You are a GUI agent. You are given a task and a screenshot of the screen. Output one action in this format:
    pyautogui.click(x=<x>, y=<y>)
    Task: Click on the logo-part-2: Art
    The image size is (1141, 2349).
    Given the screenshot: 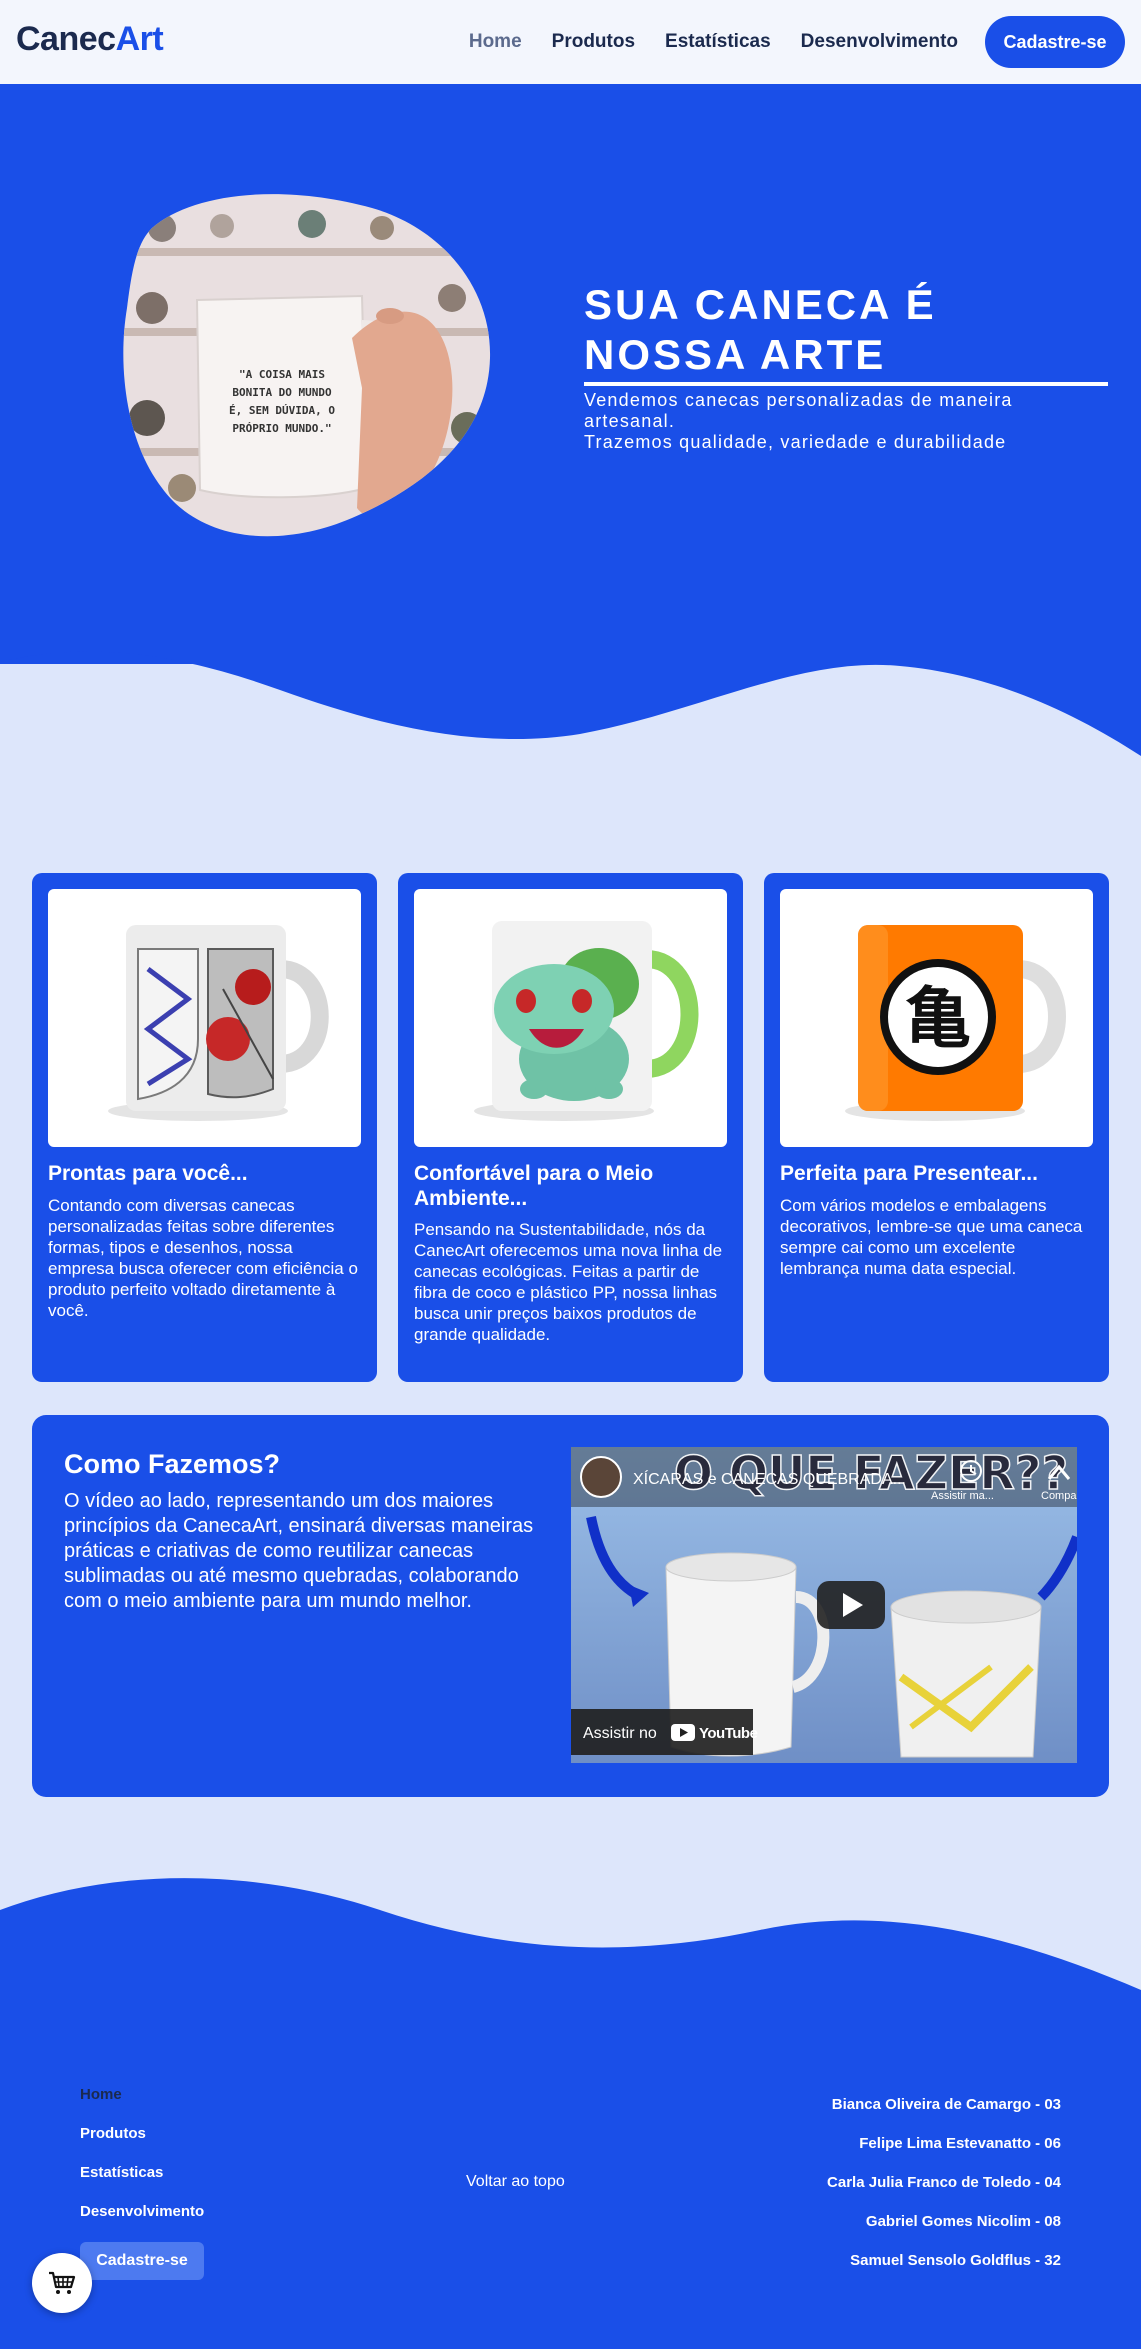 What is the action you would take?
    pyautogui.click(x=139, y=39)
    